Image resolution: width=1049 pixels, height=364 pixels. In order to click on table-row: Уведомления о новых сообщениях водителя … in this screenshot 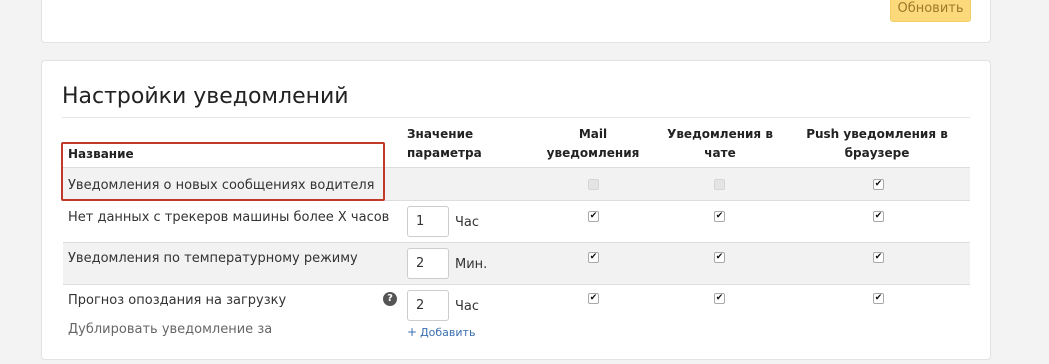, I will do `click(516, 183)`.